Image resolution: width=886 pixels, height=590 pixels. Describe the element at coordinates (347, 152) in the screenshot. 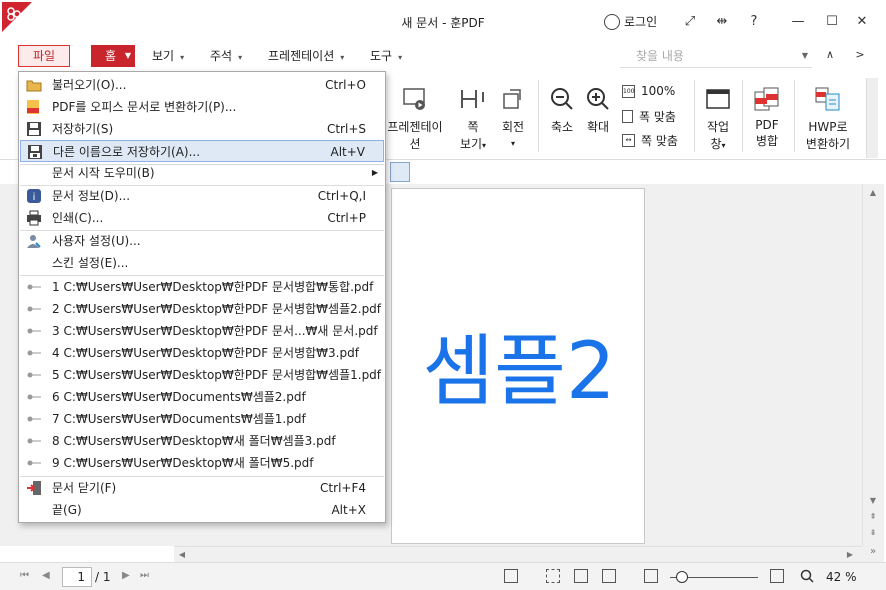

I see `menu-save-as-shortcut: Alt+V` at that location.